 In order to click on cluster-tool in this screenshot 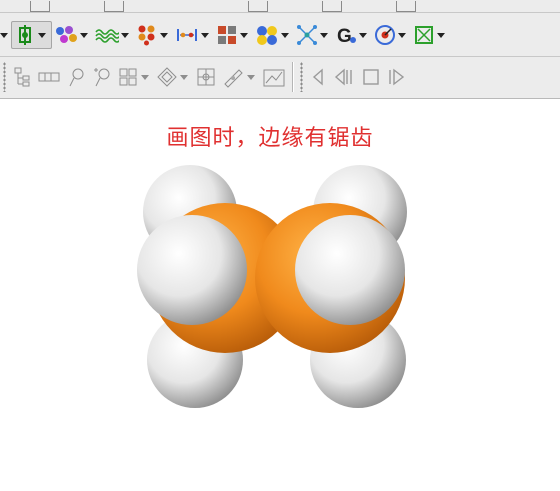, I will do `click(153, 35)`.